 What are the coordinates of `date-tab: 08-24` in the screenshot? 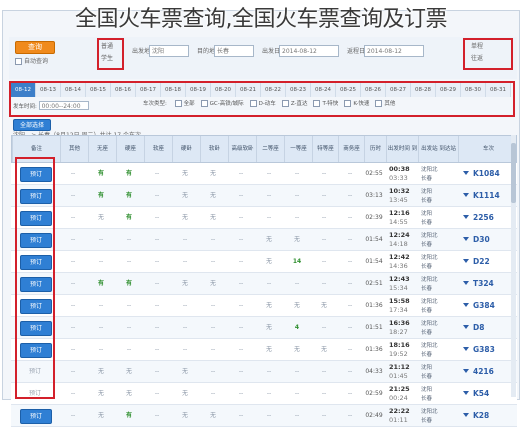 It's located at (323, 90).